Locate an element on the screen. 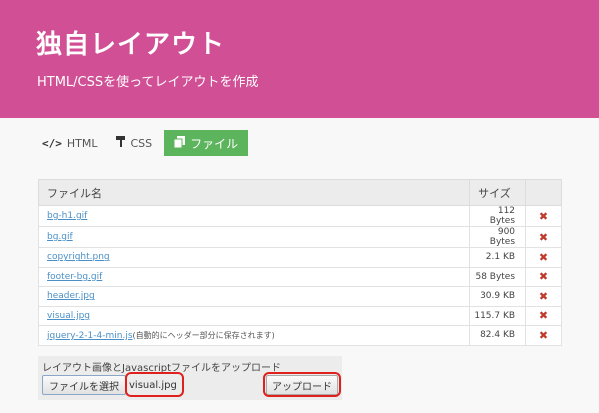 Image resolution: width=599 pixels, height=413 pixels. file-link: bg.gif is located at coordinates (60, 237).